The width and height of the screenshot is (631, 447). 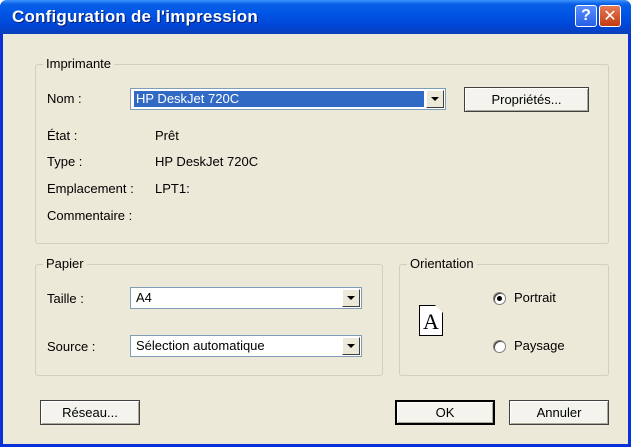 What do you see at coordinates (172, 188) in the screenshot?
I see `printer-location-value: LPT1:` at bounding box center [172, 188].